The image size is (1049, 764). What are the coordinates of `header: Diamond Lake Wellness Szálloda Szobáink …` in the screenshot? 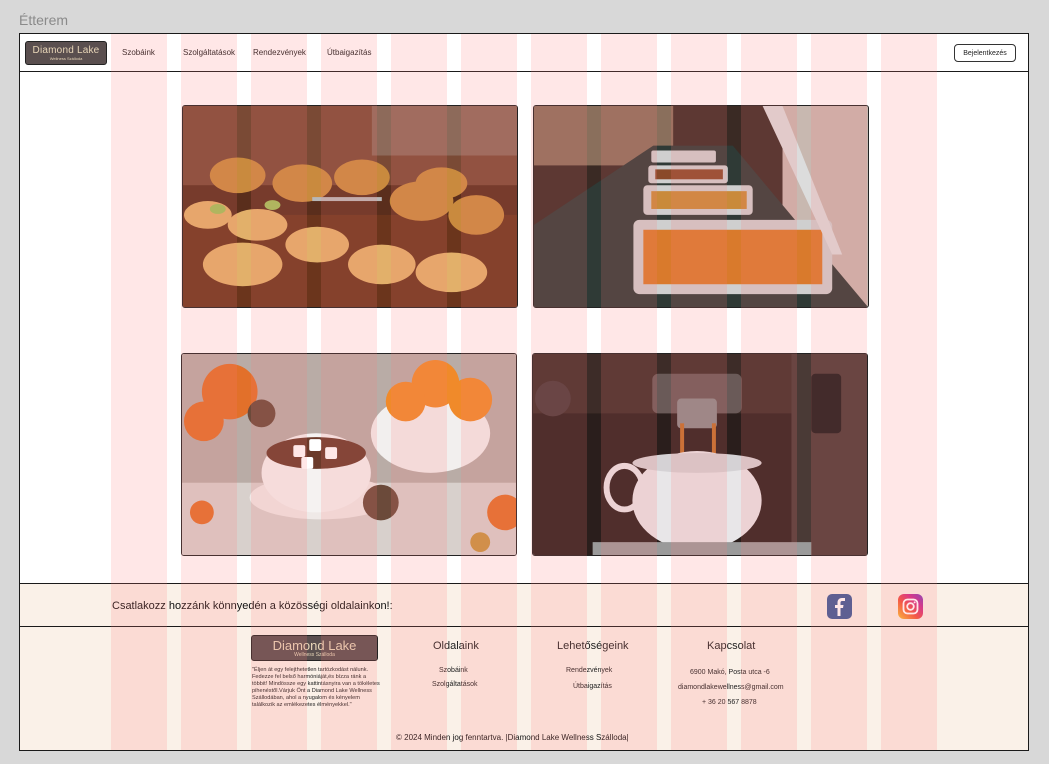 It's located at (524, 53).